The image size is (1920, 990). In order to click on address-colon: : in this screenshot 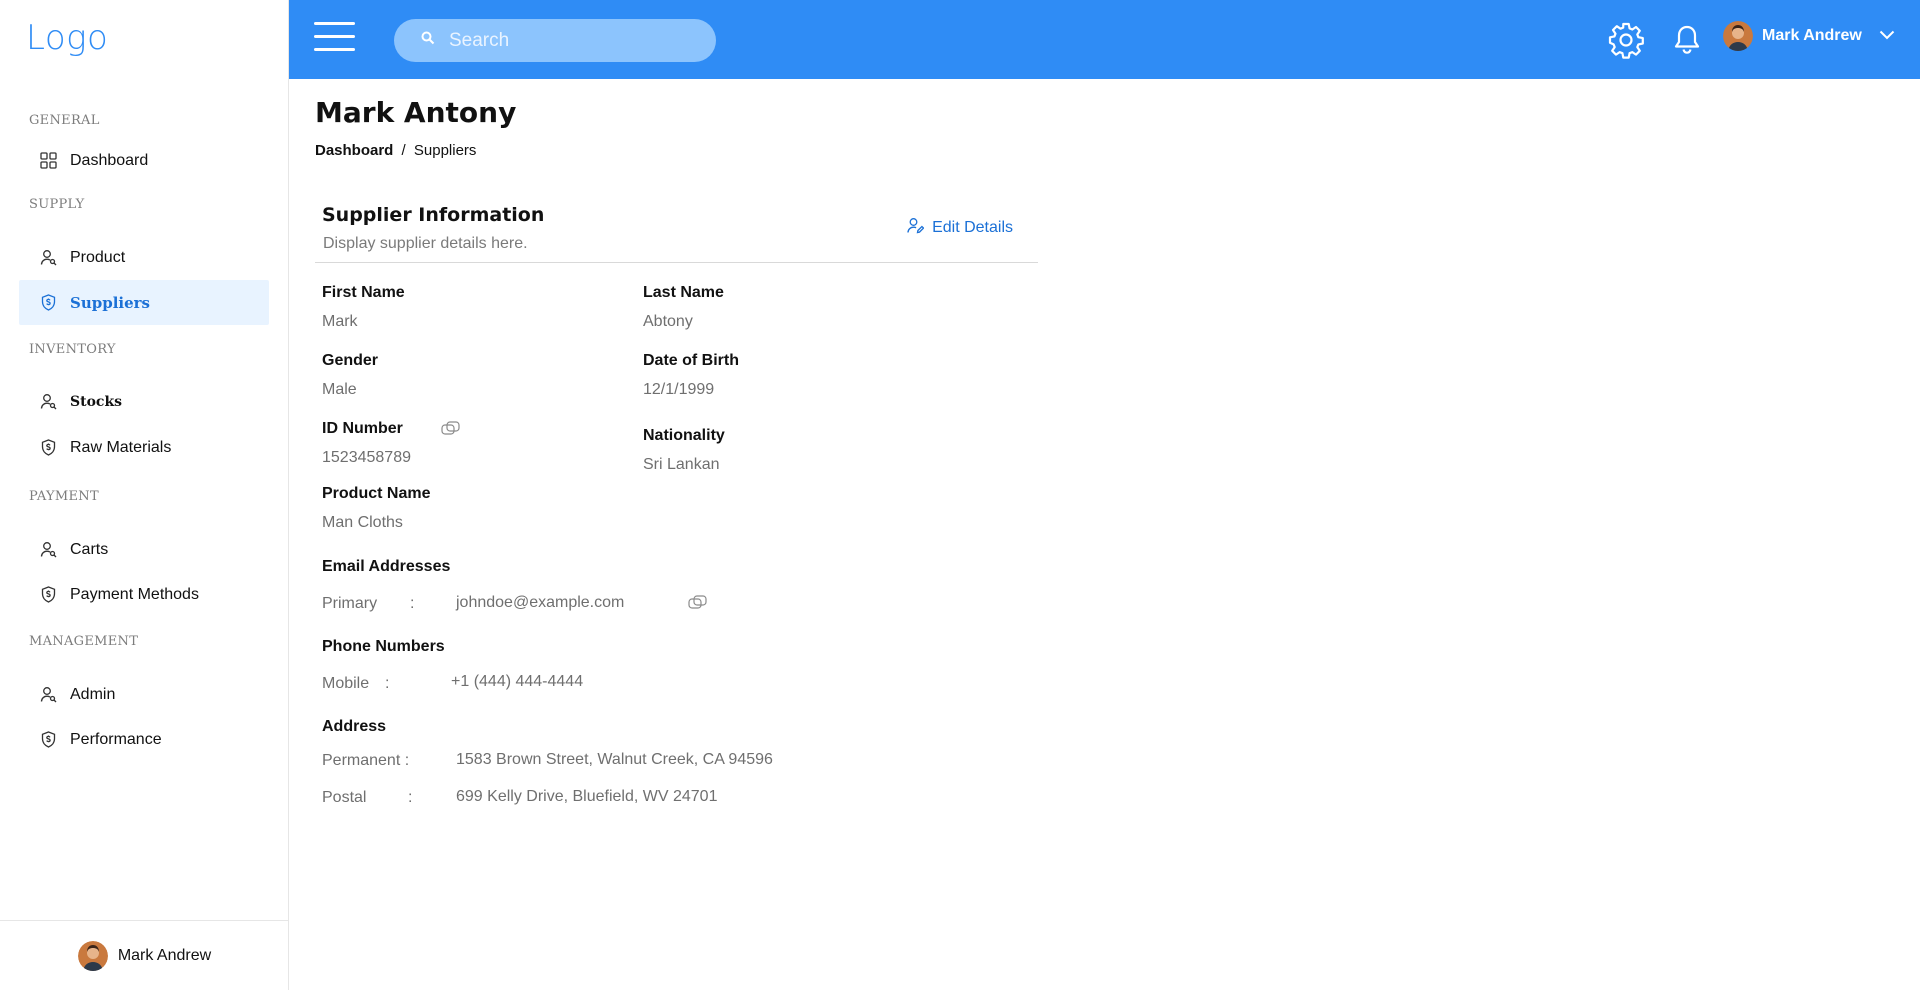, I will do `click(410, 797)`.